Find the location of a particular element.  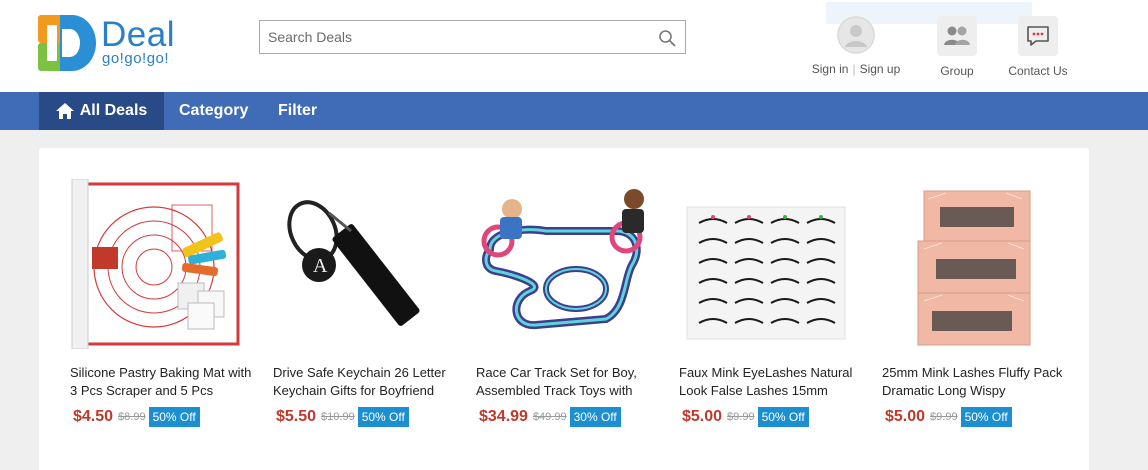

site-logo: Deal go!go!go! is located at coordinates (118, 44).